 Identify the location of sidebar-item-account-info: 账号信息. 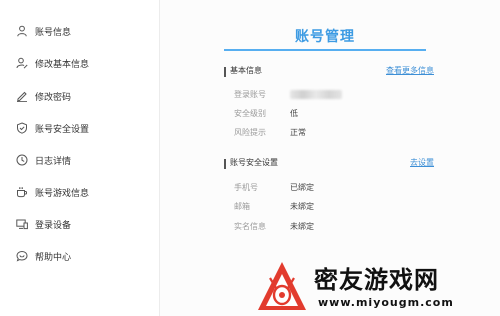
(80, 31).